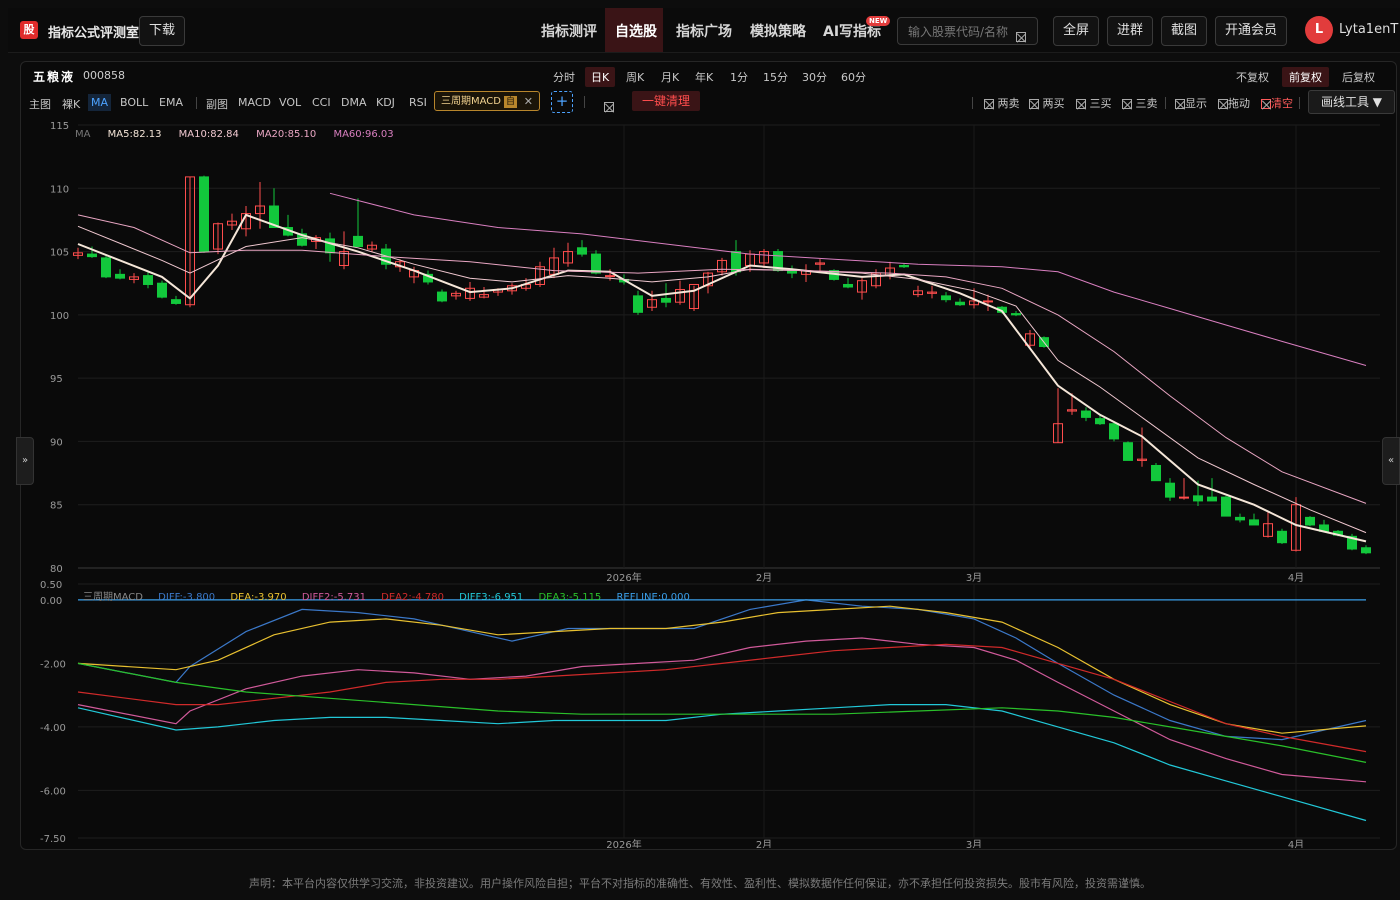 The width and height of the screenshot is (1400, 900). I want to click on y-tick-label: -7.50, so click(53, 839).